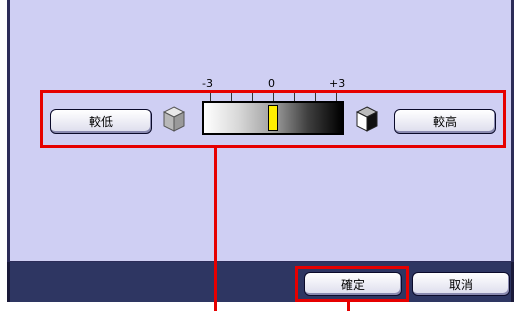 Image resolution: width=530 pixels, height=311 pixels. I want to click on scale-label-zero: 0, so click(271, 83).